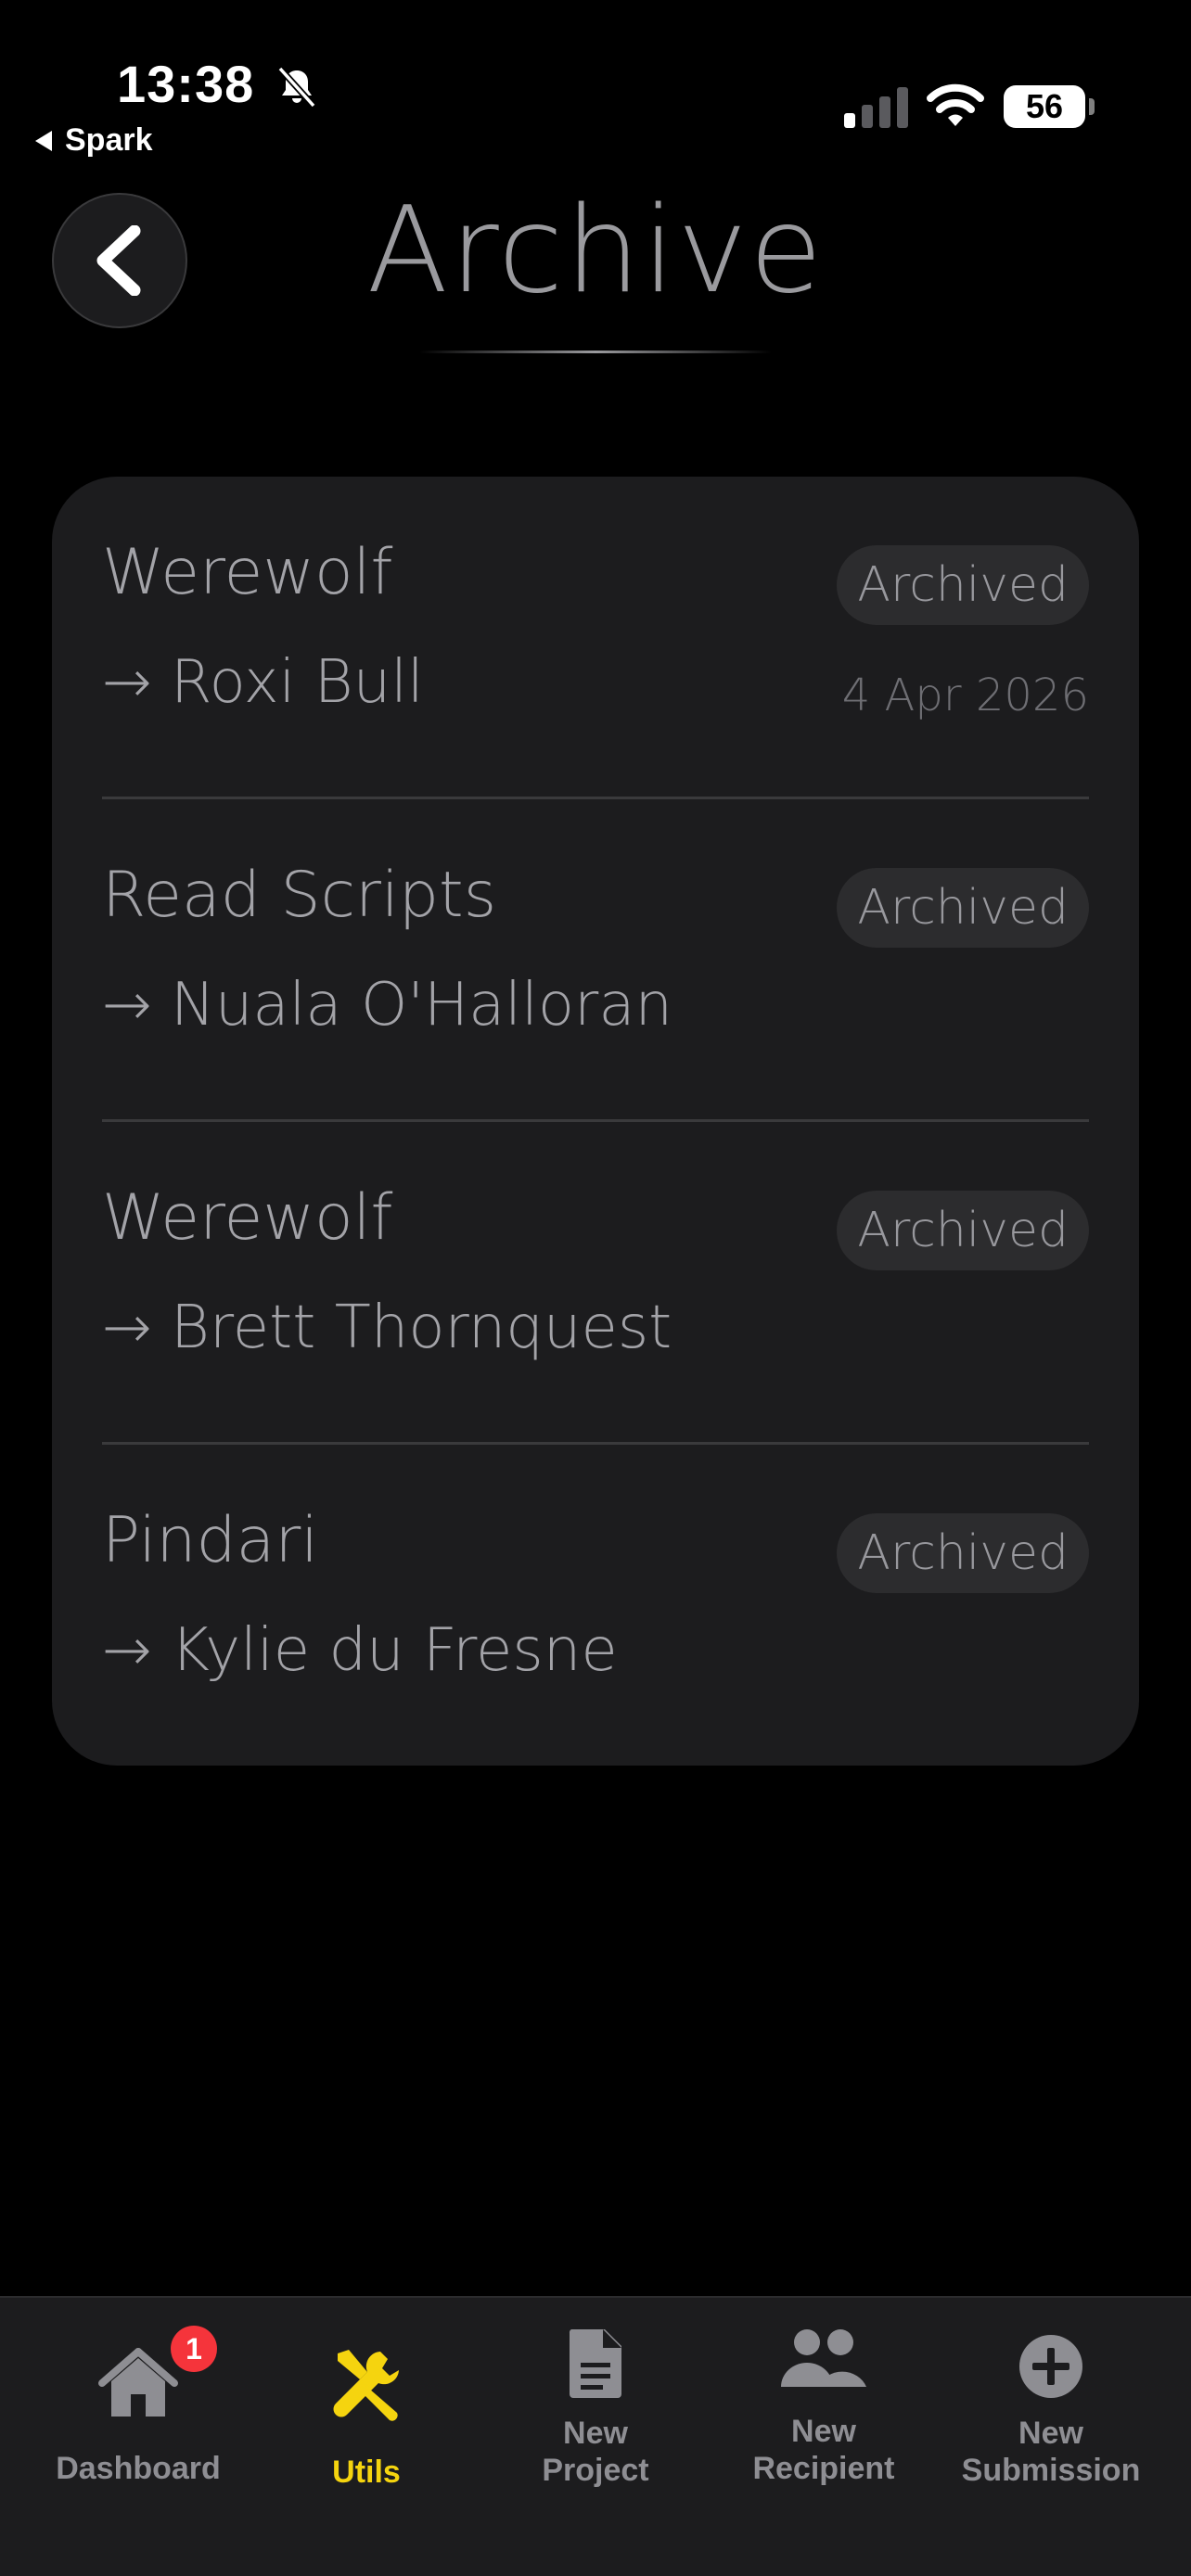 This screenshot has width=1191, height=2576. What do you see at coordinates (823, 2450) in the screenshot?
I see `tab-new-recipient-label: New Recipient` at bounding box center [823, 2450].